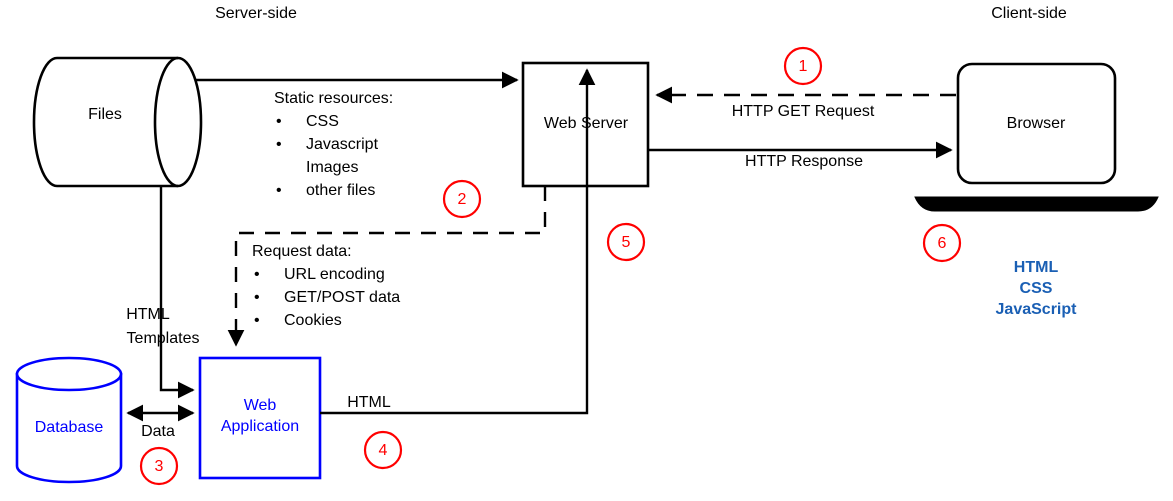 Image resolution: width=1173 pixels, height=501 pixels. I want to click on laptop-base-shape, so click(1036, 204).